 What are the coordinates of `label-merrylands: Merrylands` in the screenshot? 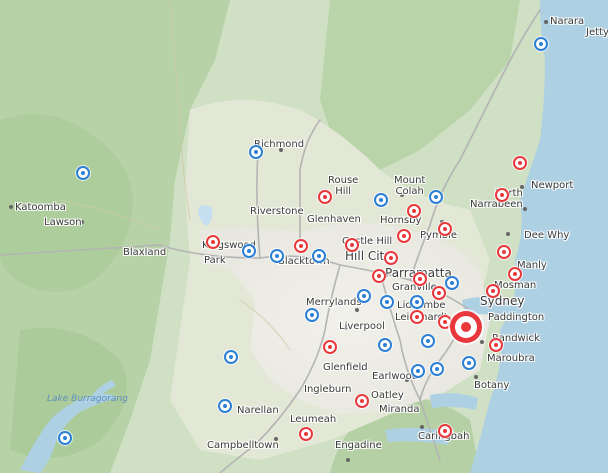 It's located at (334, 302).